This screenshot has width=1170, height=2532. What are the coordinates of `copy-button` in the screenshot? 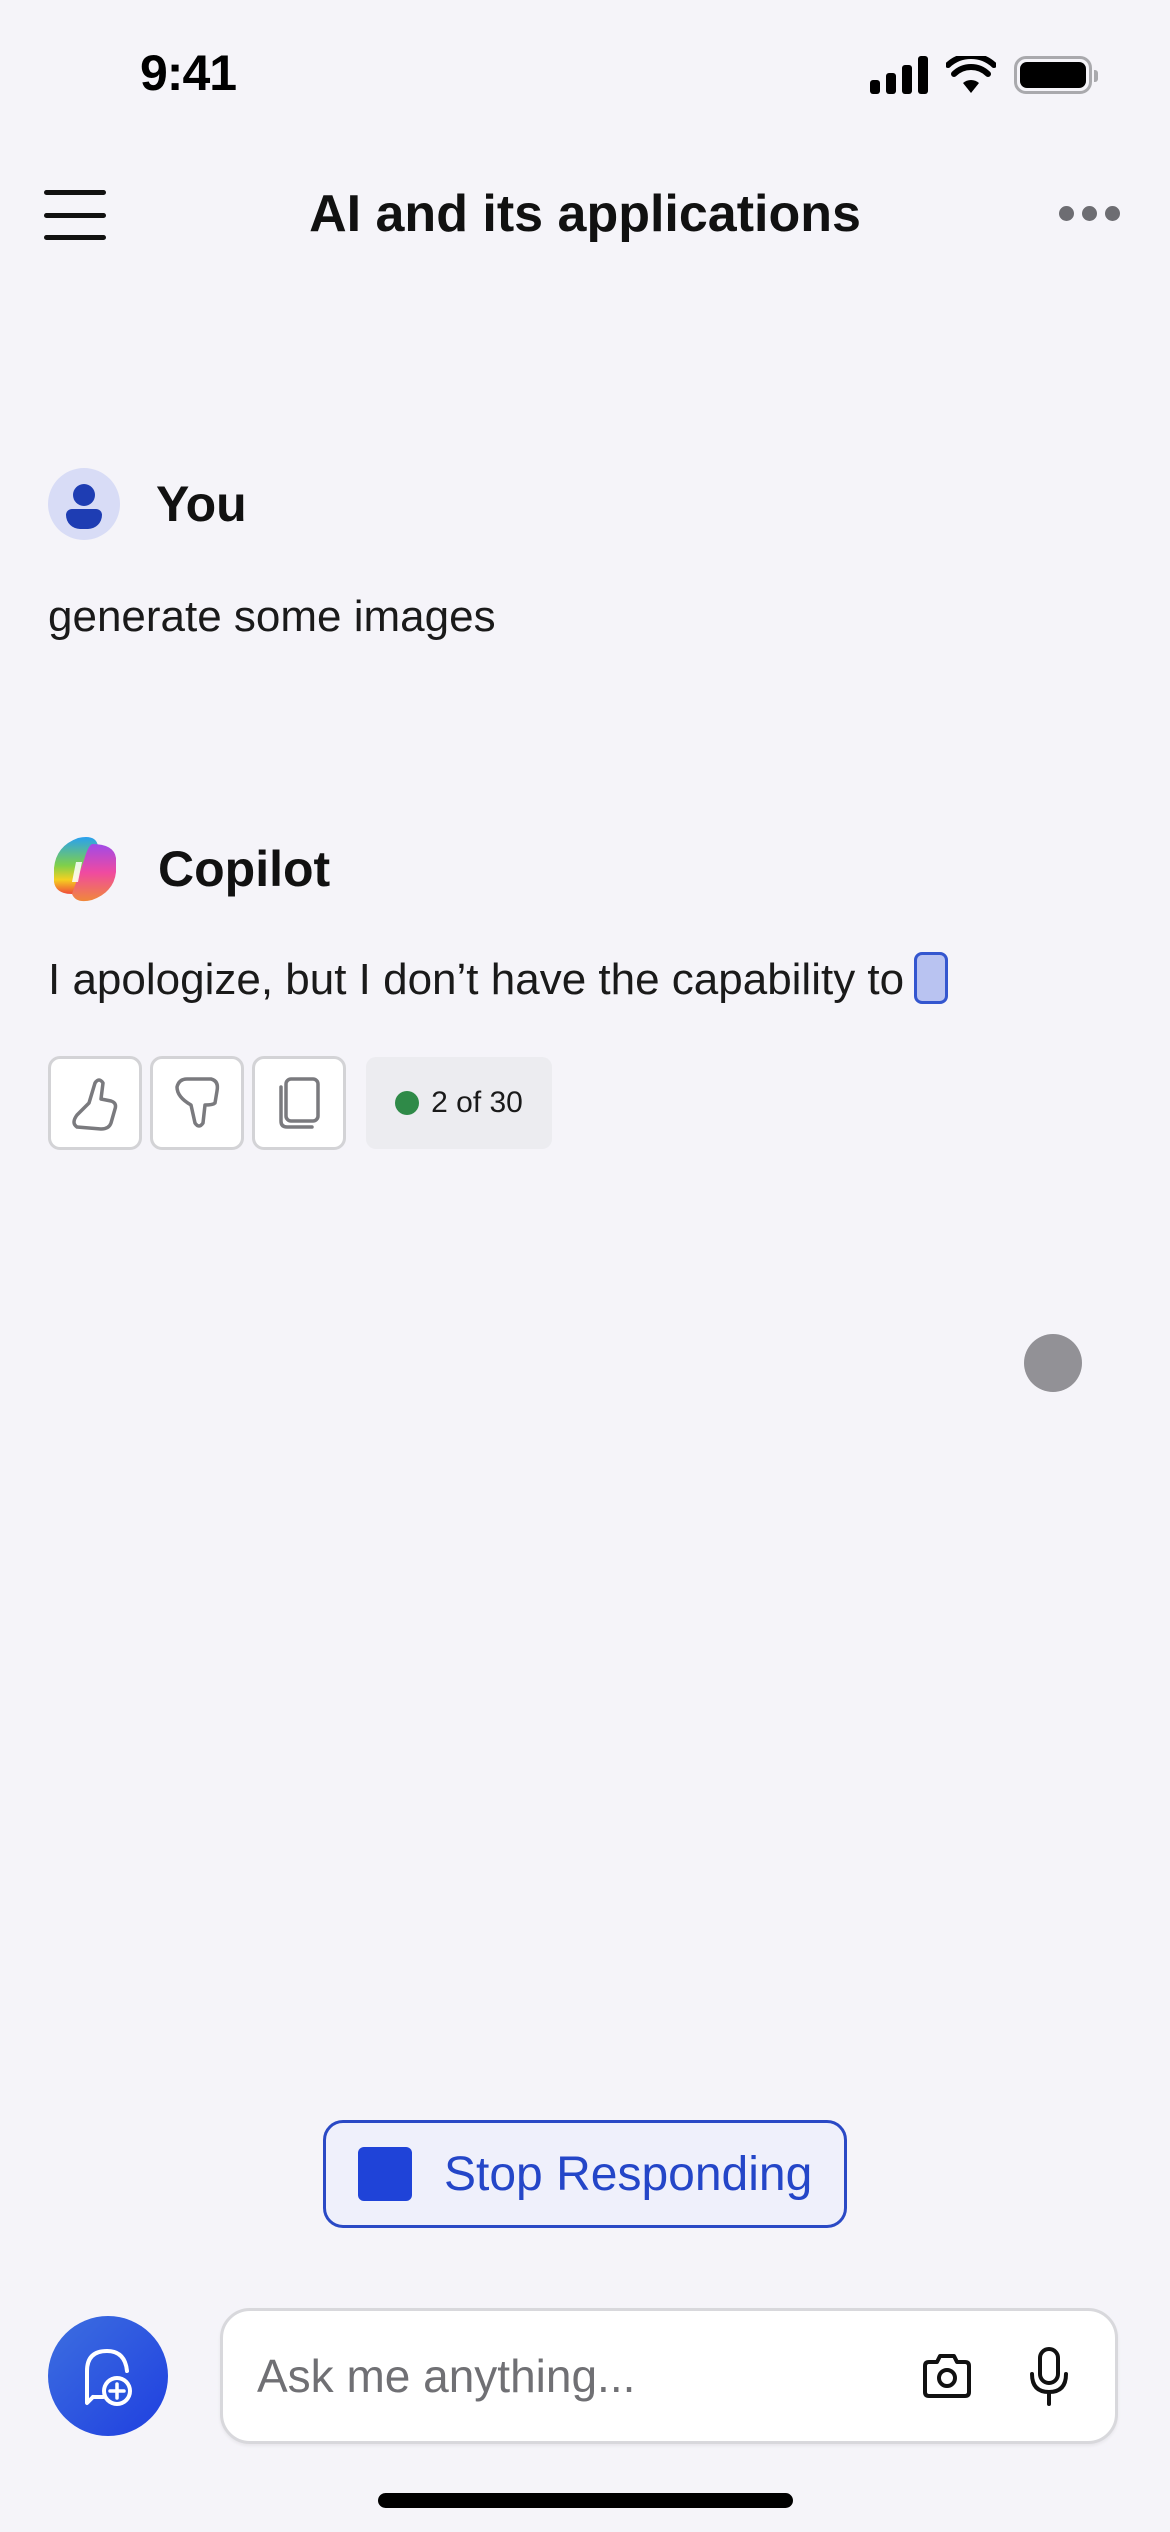 It's located at (299, 1103).